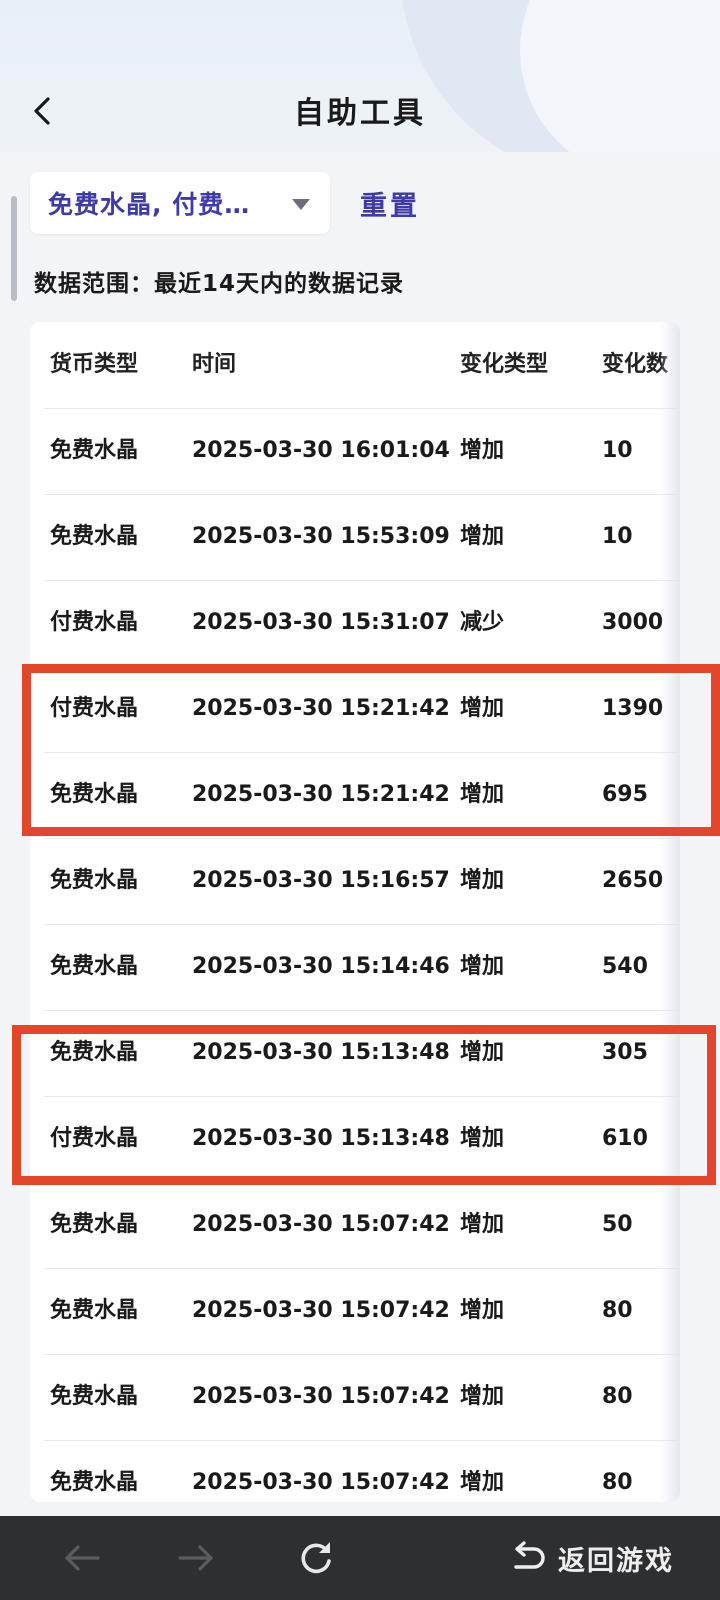  I want to click on table-row: 免费水晶 2025-03-30 15:07:42 增加 50, so click(362, 1225).